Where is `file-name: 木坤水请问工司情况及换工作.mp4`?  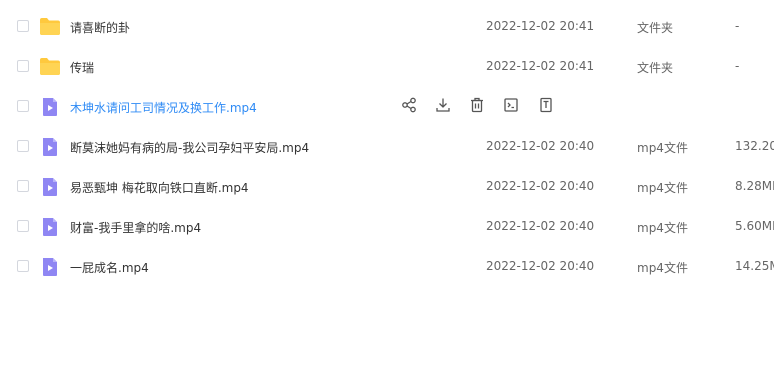
file-name: 木坤水请问工司情况及换工作.mp4 is located at coordinates (163, 107).